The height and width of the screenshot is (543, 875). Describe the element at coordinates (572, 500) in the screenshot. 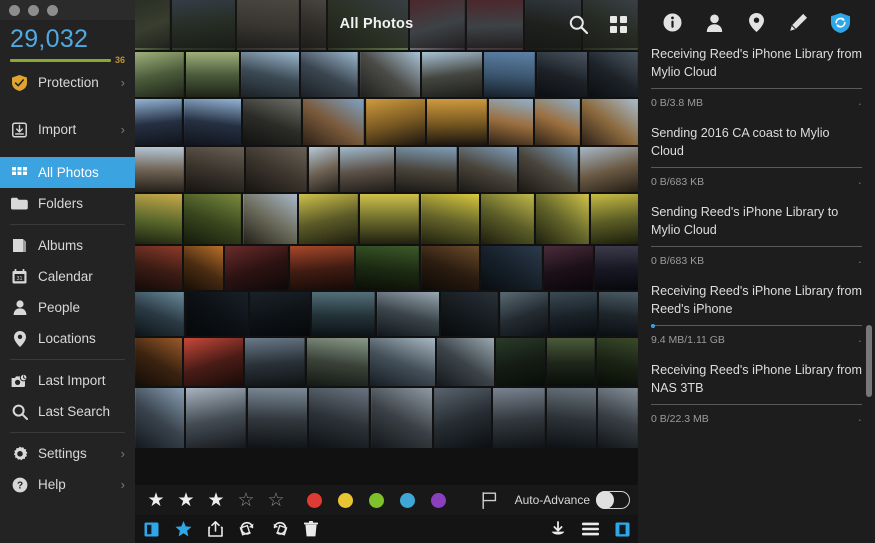

I see `auto-advance-control: Auto-Advance` at that location.